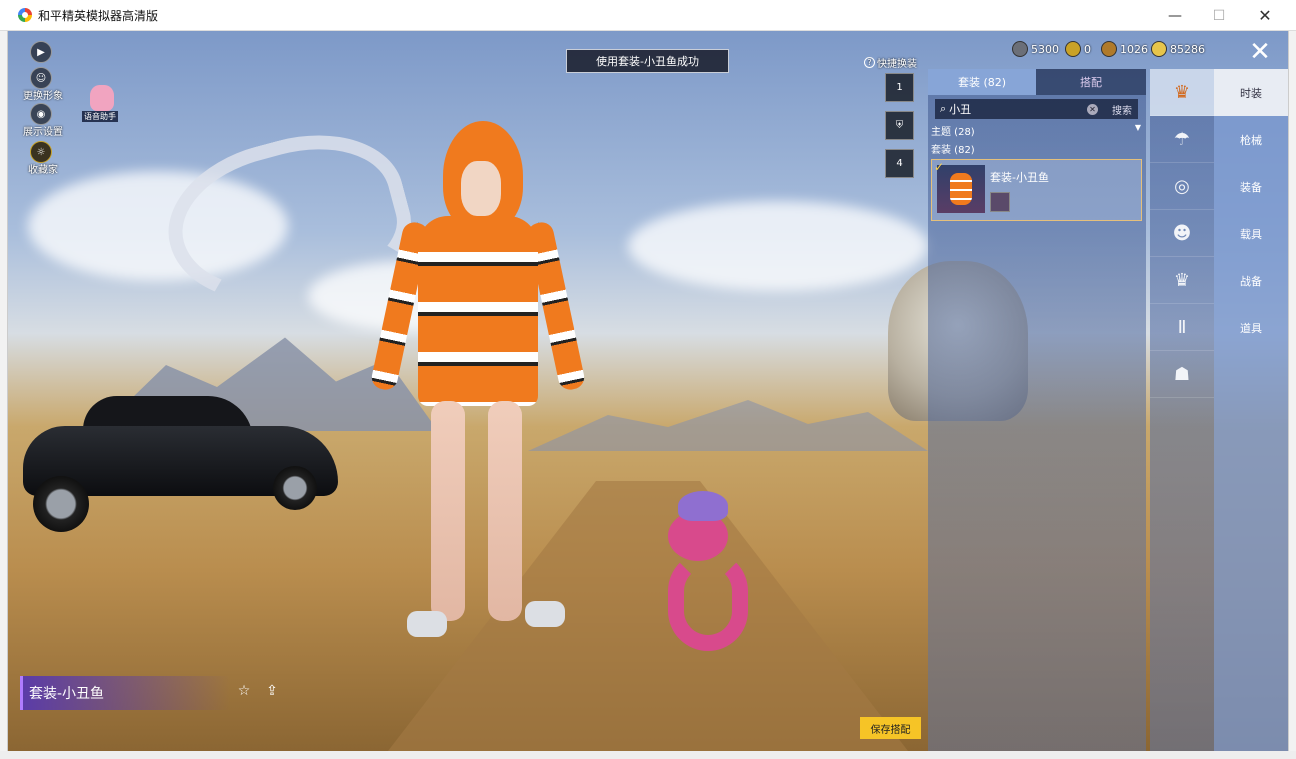 This screenshot has height=759, width=1296. Describe the element at coordinates (1122, 109) in the screenshot. I see `search-button: 搜索` at that location.